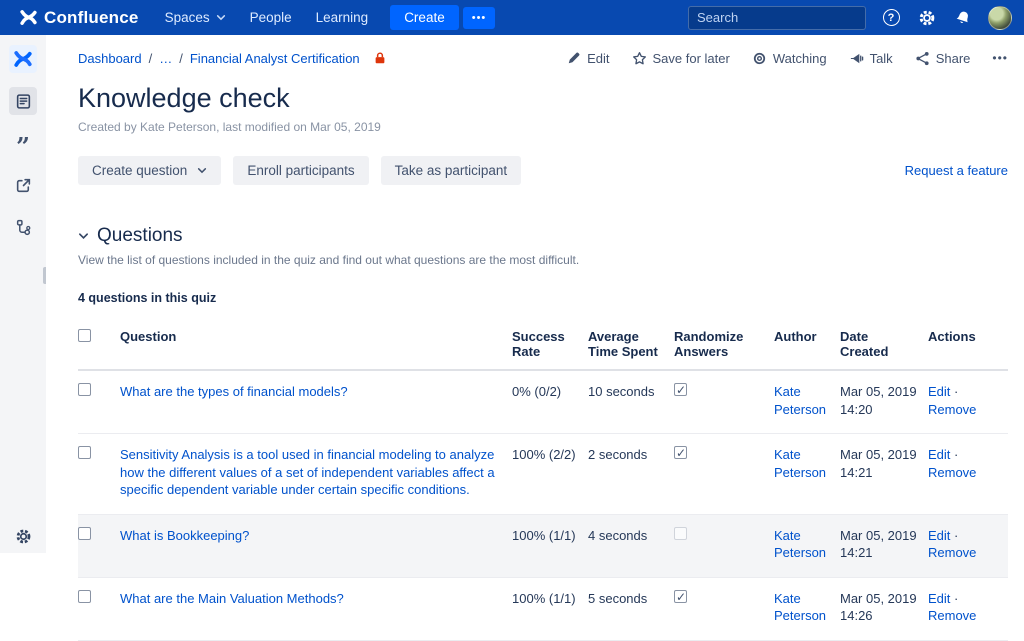 Image resolution: width=1024 pixels, height=641 pixels. What do you see at coordinates (184, 535) in the screenshot?
I see `question-link: What is Bookkeeping?` at bounding box center [184, 535].